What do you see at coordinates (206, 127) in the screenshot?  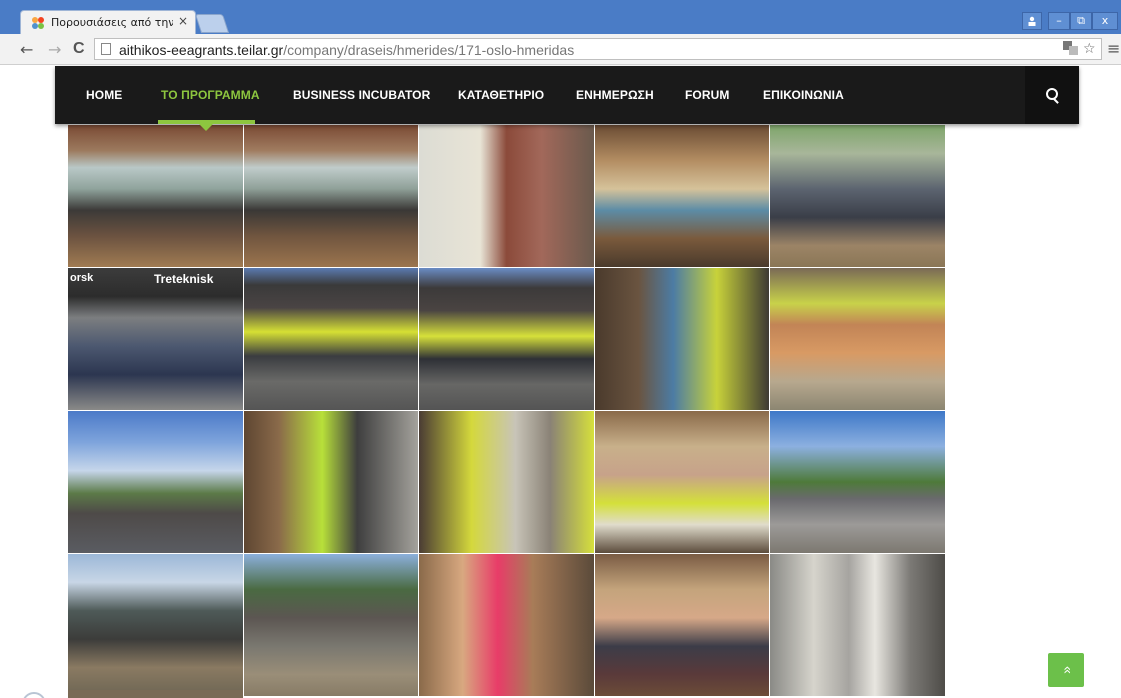 I see `active-nav-caret` at bounding box center [206, 127].